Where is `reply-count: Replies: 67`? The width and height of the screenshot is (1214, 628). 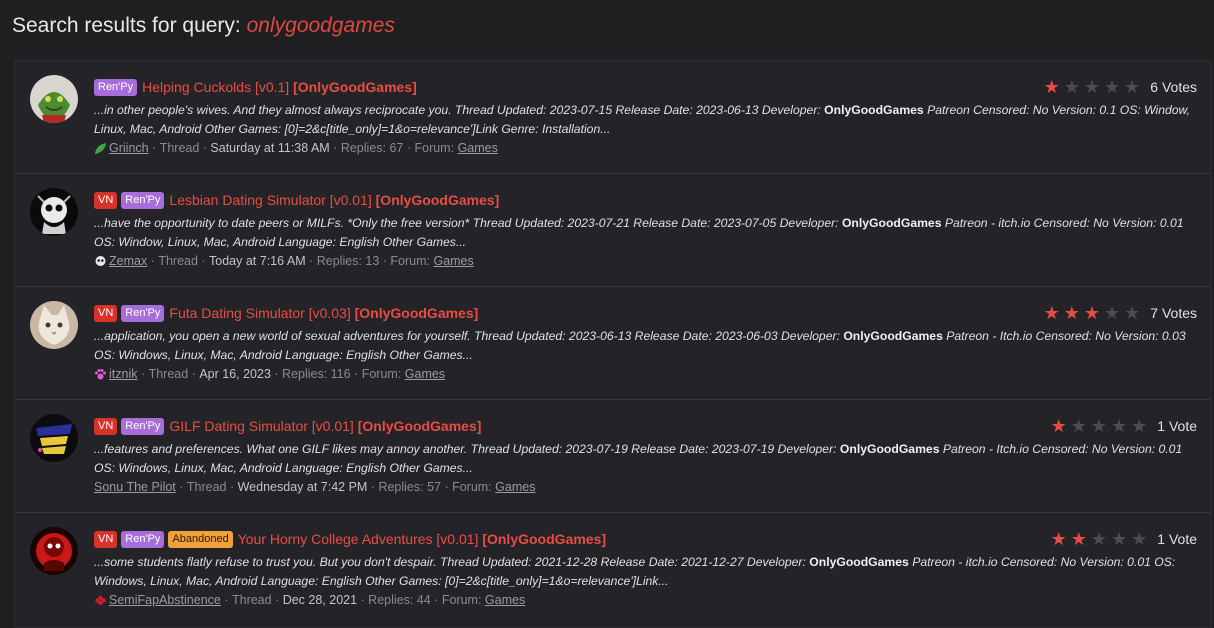
reply-count: Replies: 67 is located at coordinates (372, 148).